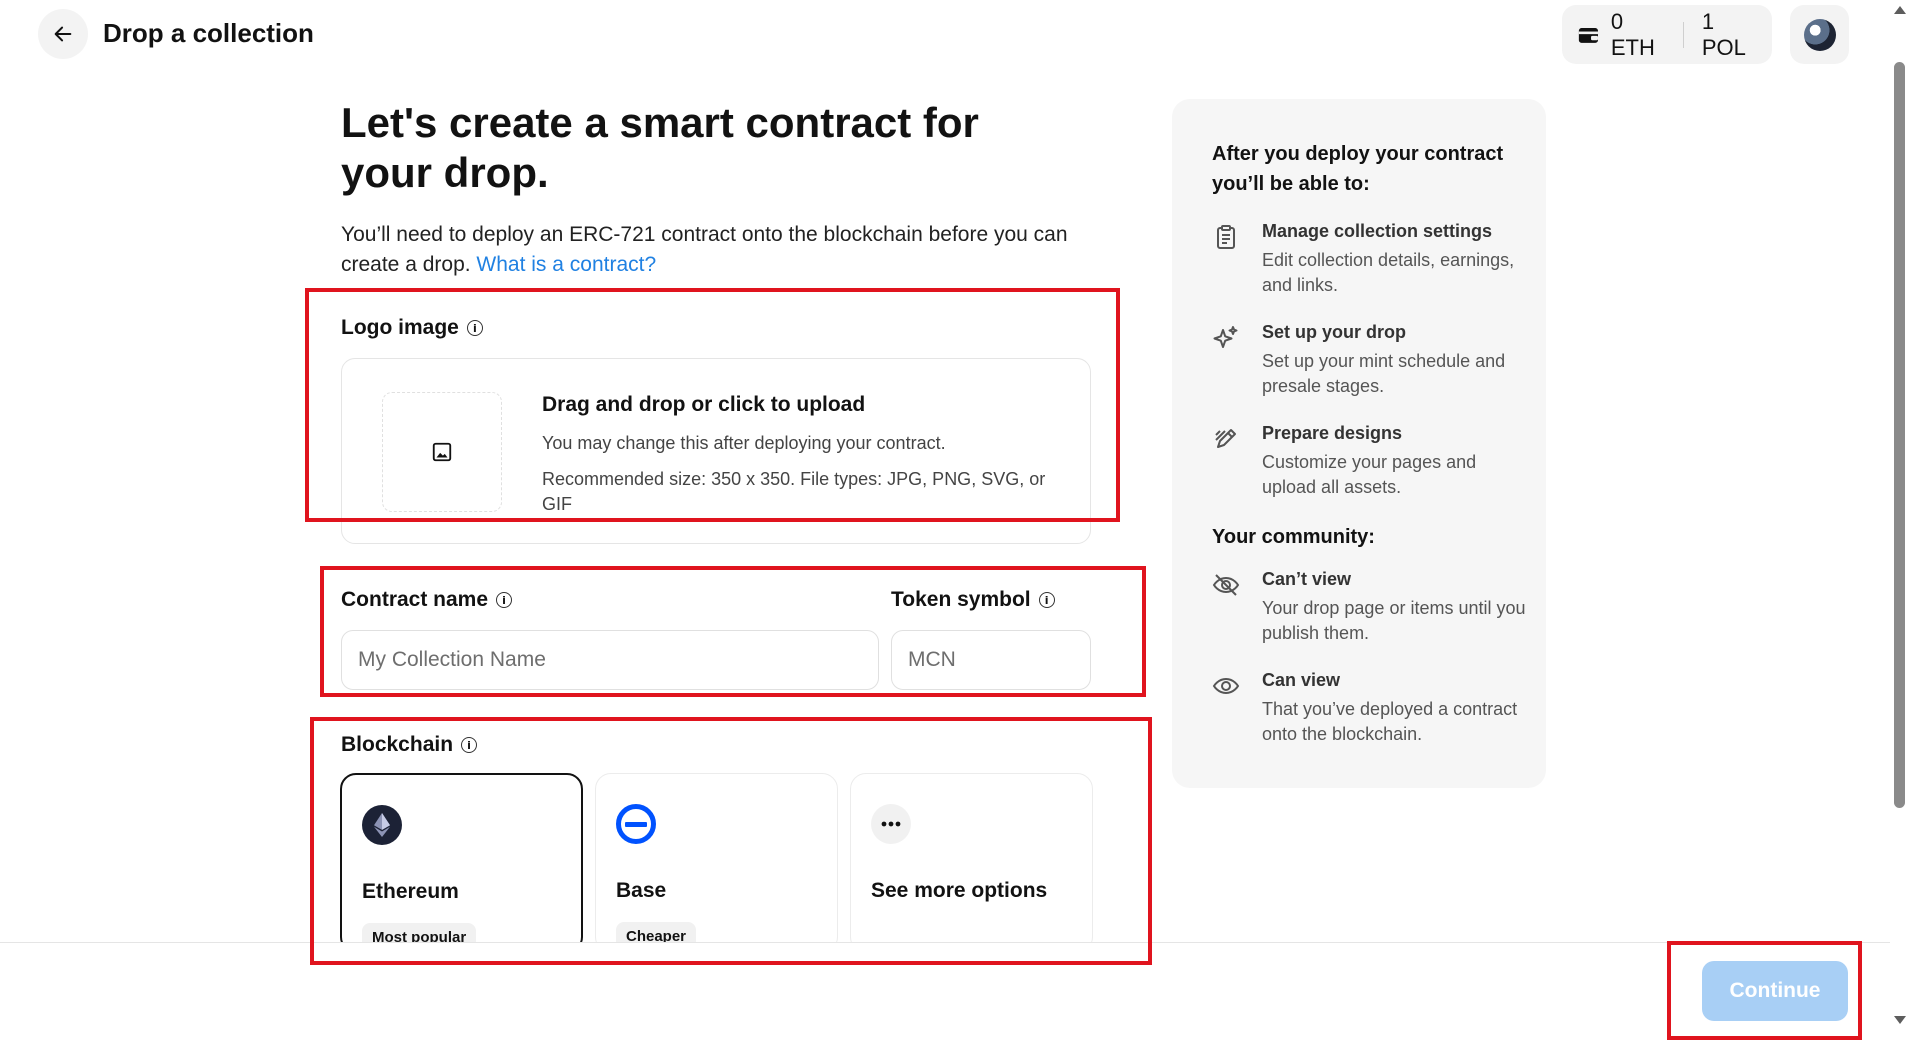 Image resolution: width=1910 pixels, height=1040 pixels. What do you see at coordinates (1226, 686) in the screenshot?
I see `eye-icon` at bounding box center [1226, 686].